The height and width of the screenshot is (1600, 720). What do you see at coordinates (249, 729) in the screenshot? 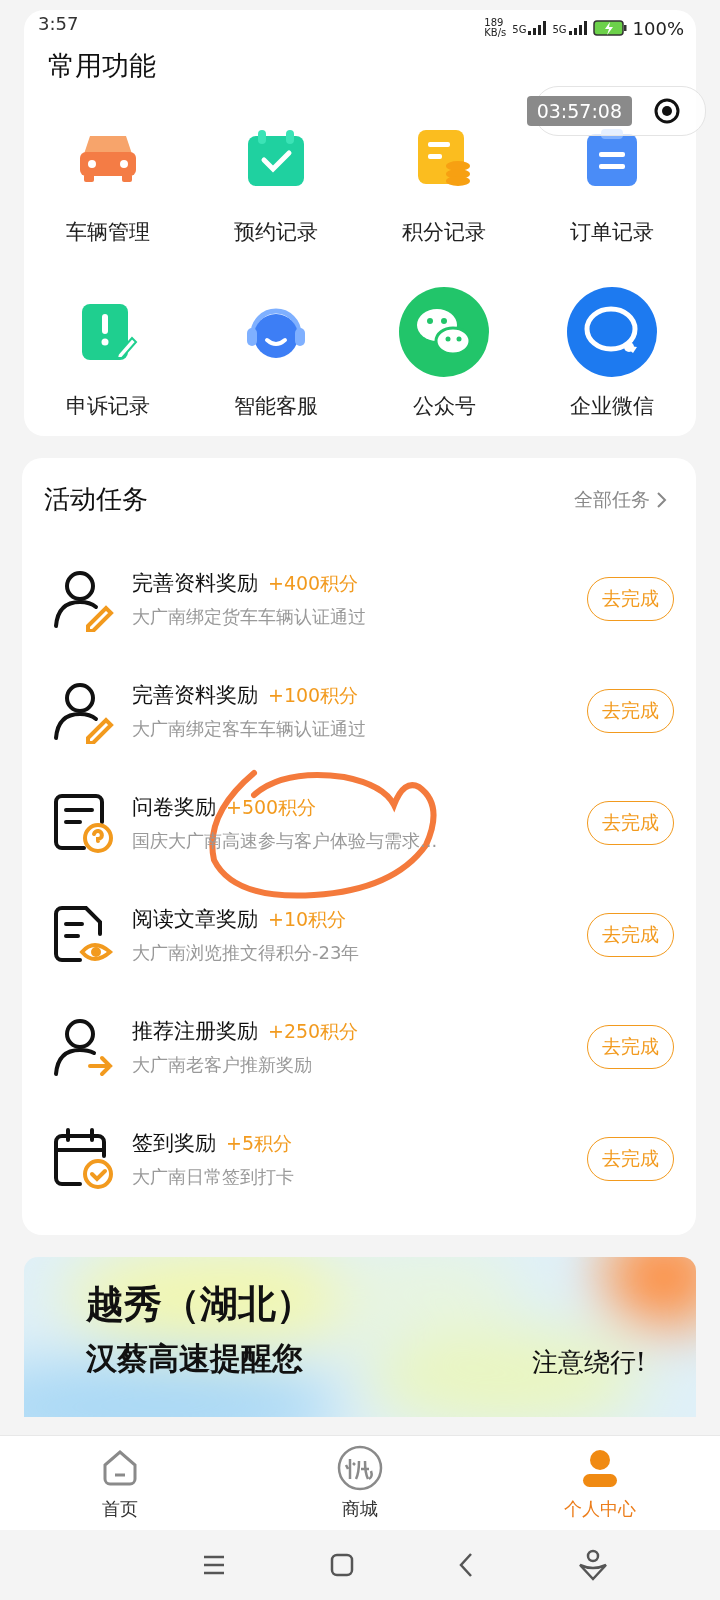
I see `task-description: 大广南绑定客车车辆认证通过` at bounding box center [249, 729].